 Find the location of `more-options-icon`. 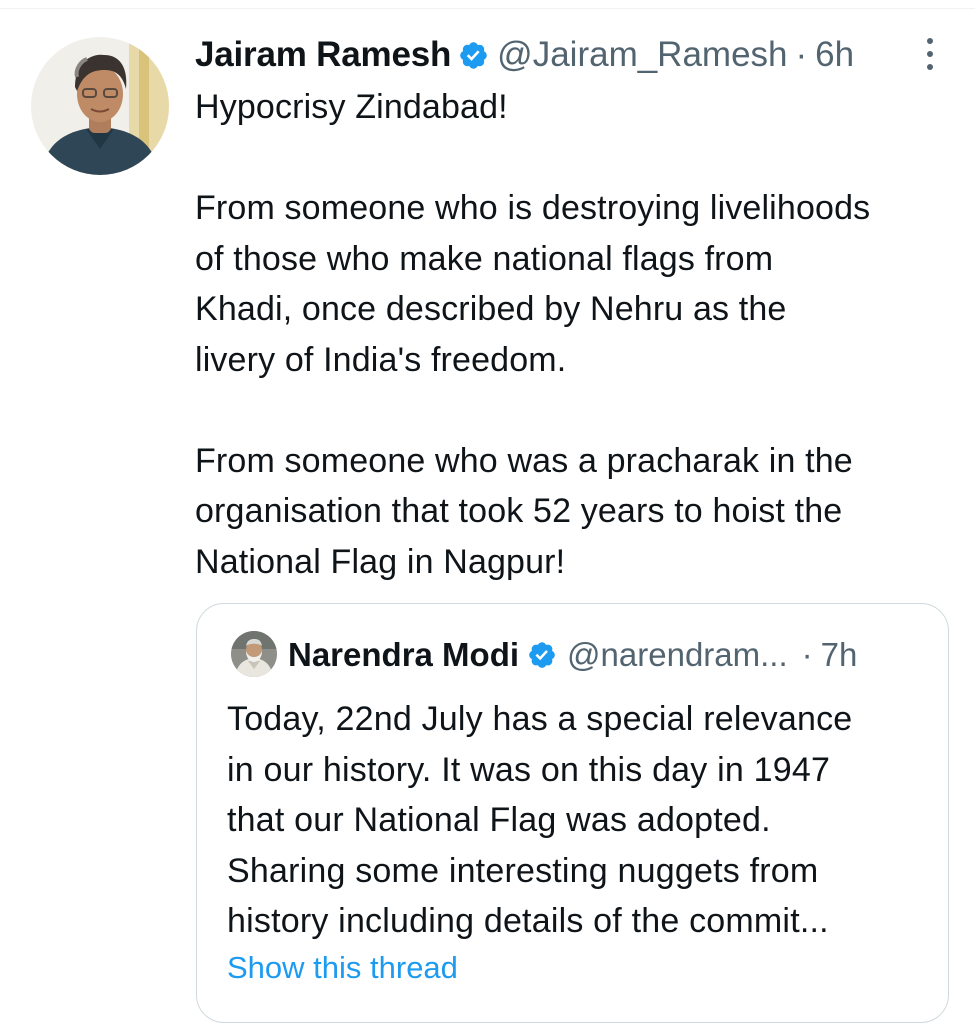

more-options-icon is located at coordinates (930, 54).